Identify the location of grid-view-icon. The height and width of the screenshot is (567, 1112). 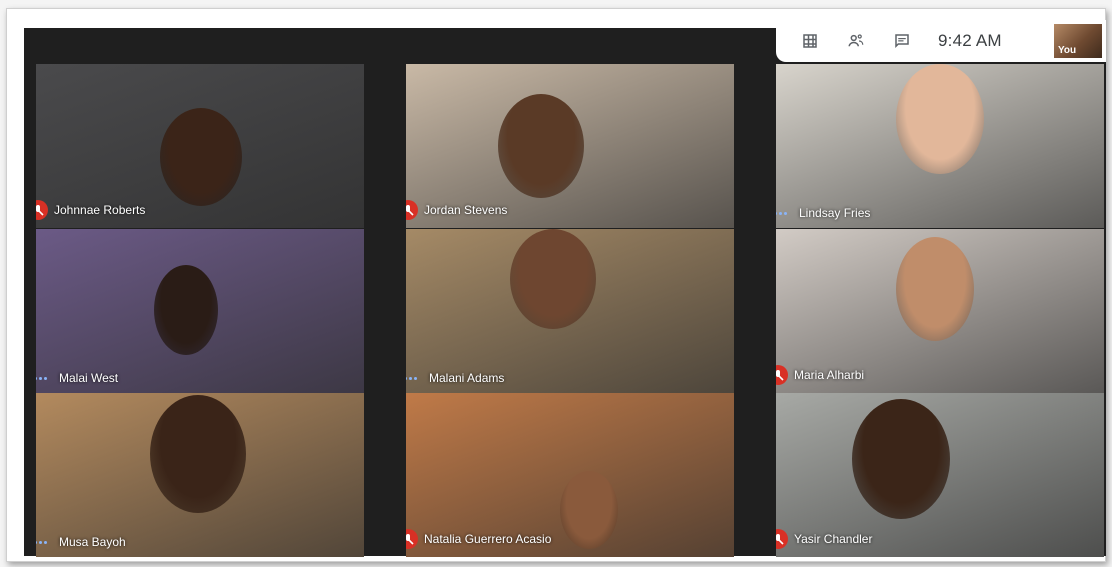
(810, 41).